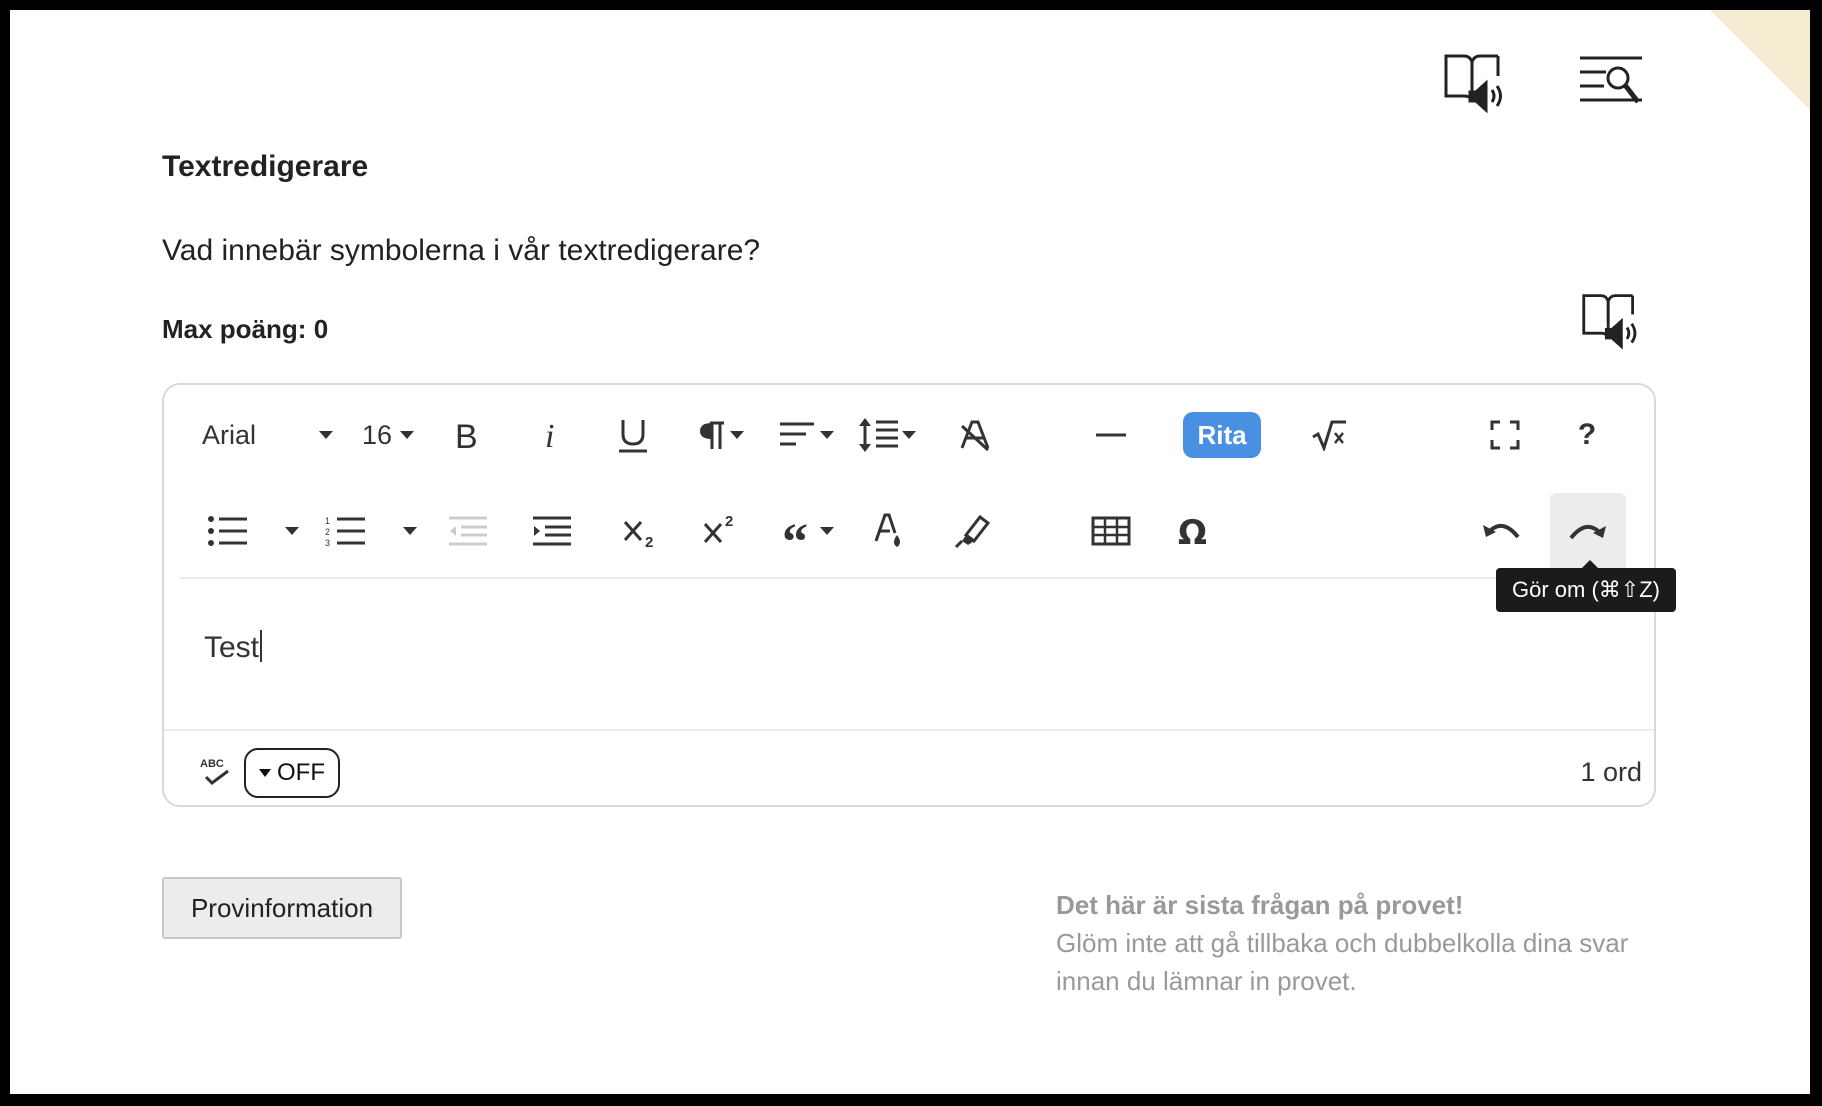  What do you see at coordinates (301, 772) in the screenshot?
I see `spellcheck-state: OFF` at bounding box center [301, 772].